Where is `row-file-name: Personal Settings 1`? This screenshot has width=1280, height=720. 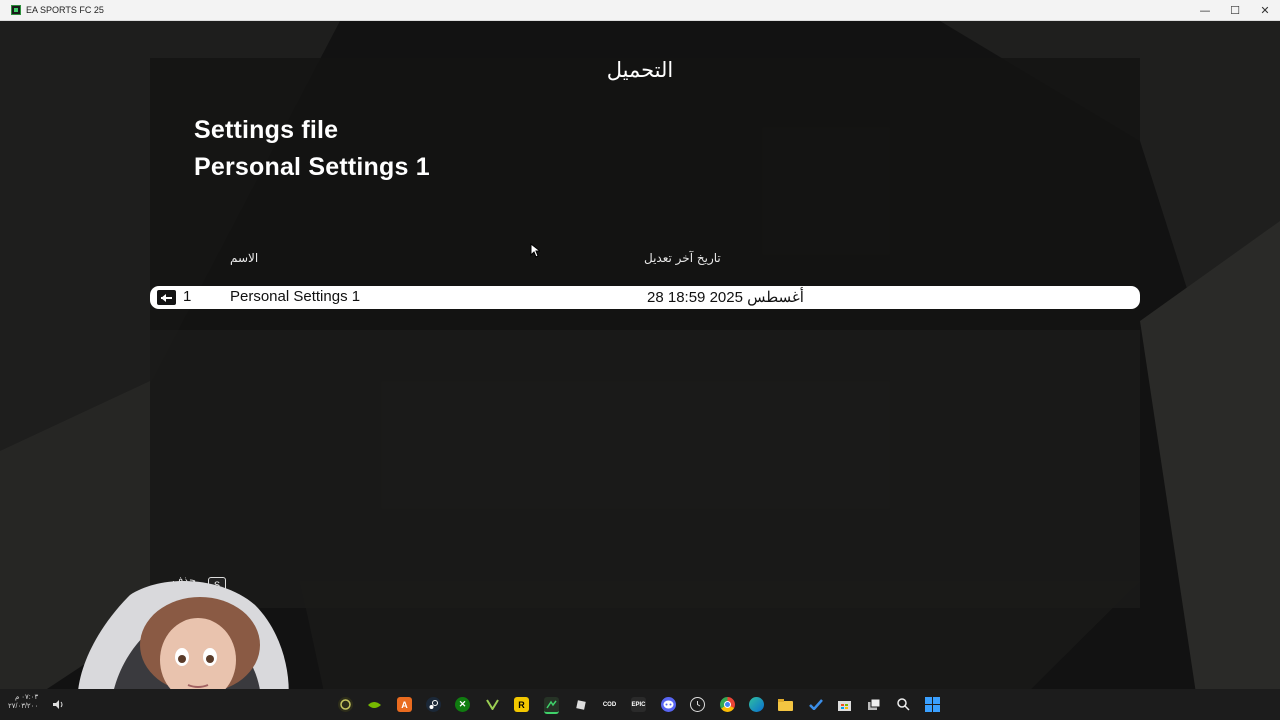
row-file-name: Personal Settings 1 is located at coordinates (295, 296).